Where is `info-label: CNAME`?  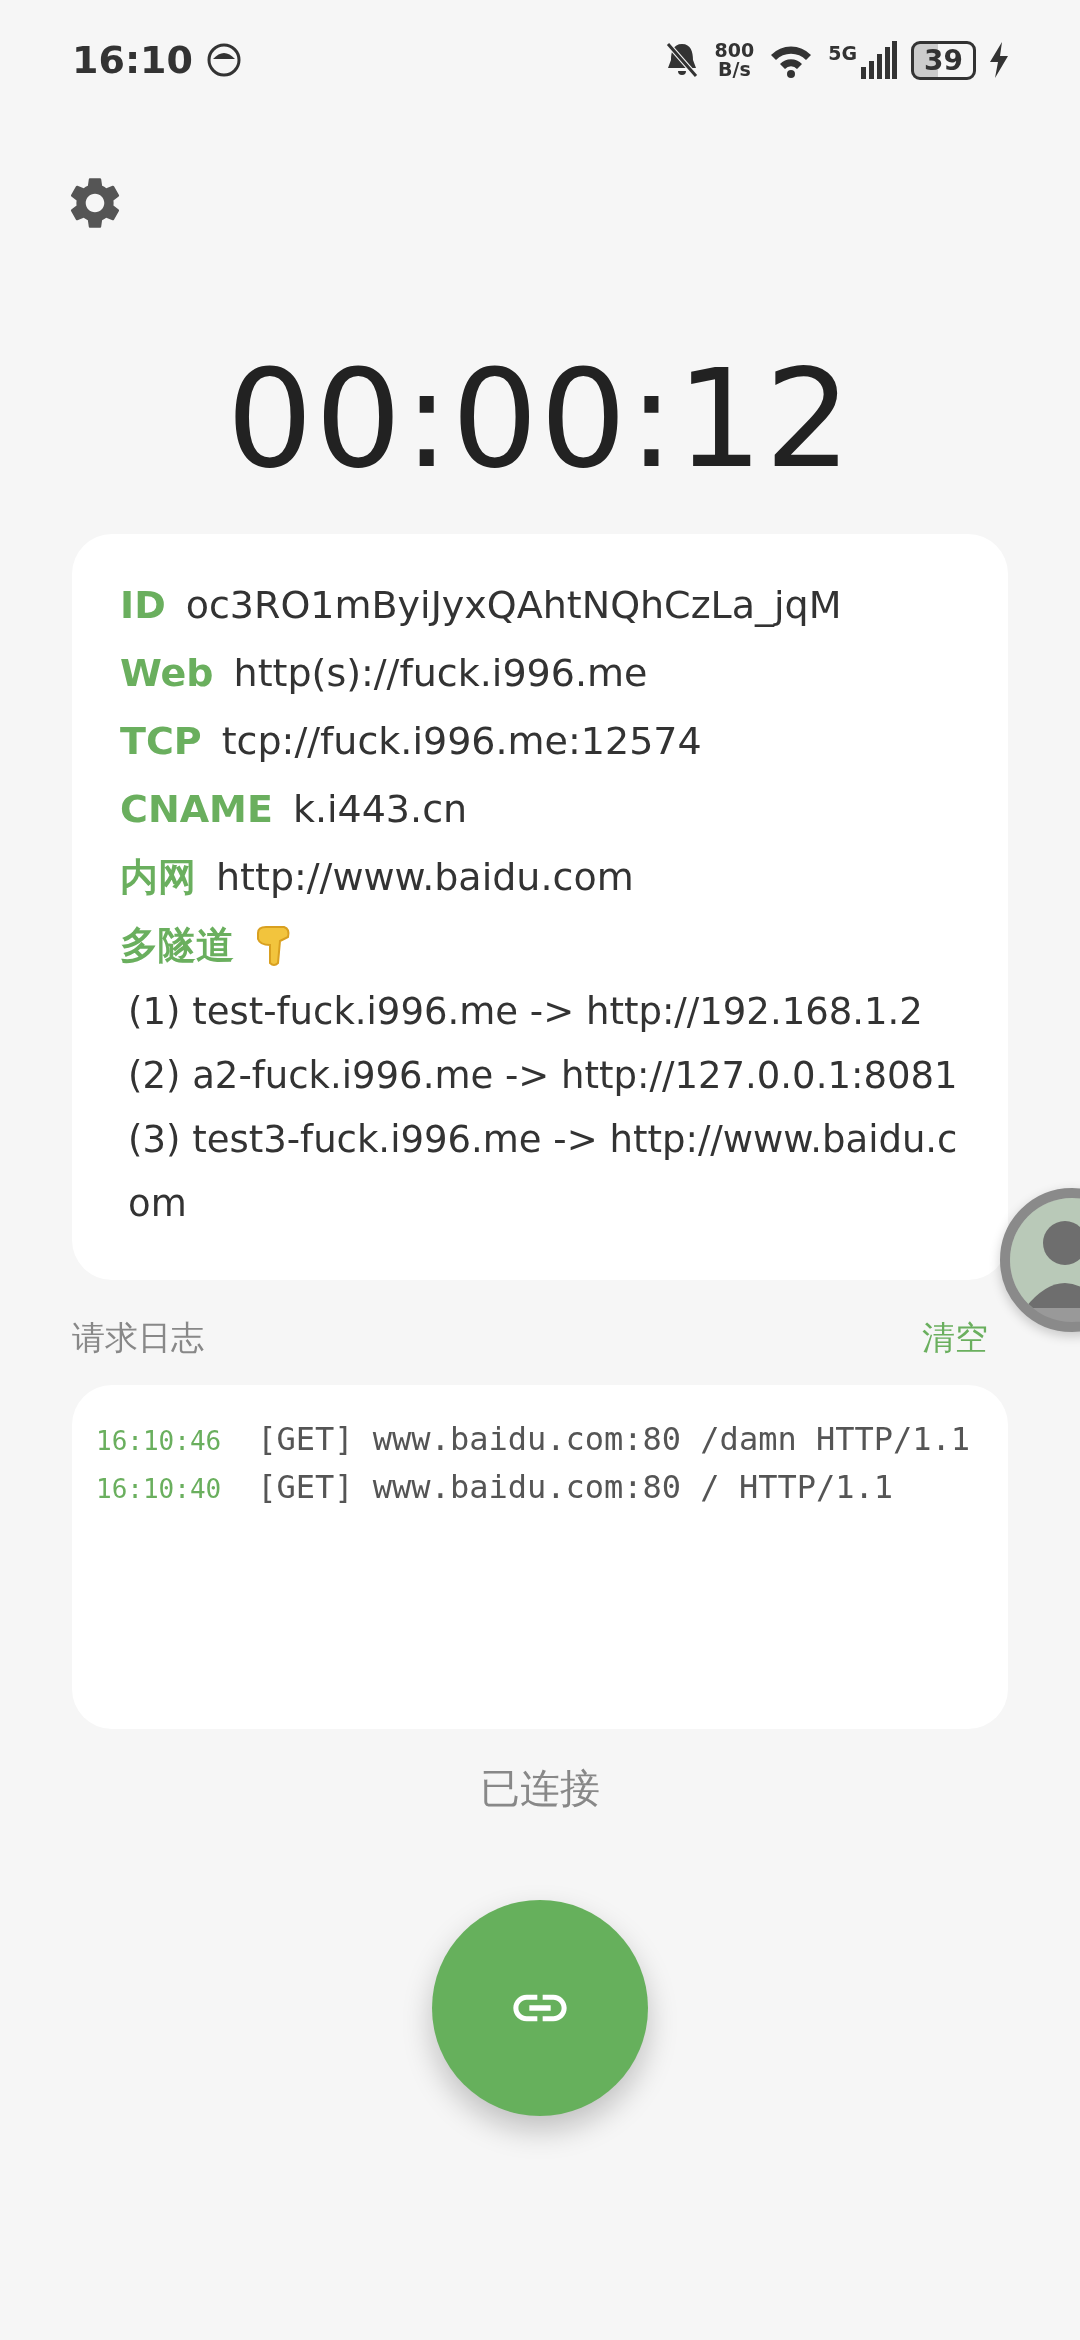 info-label: CNAME is located at coordinates (196, 809).